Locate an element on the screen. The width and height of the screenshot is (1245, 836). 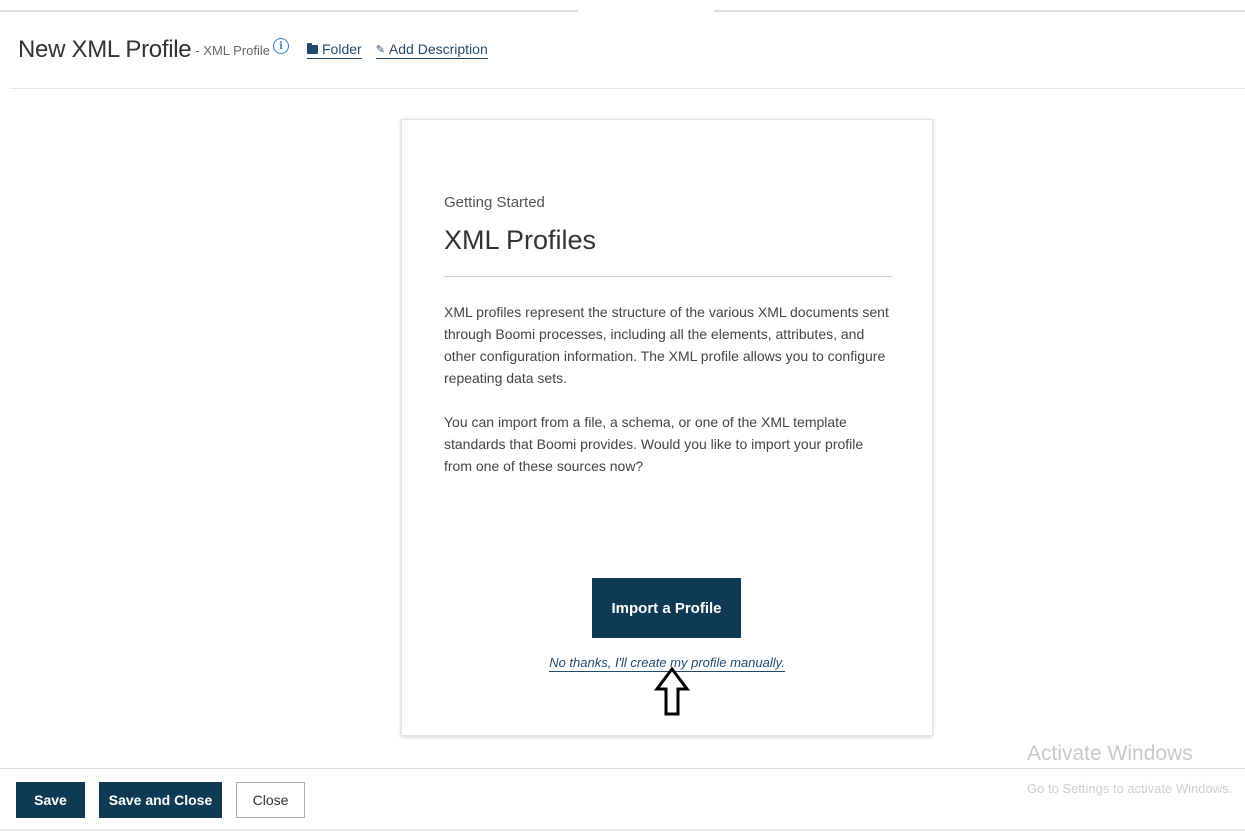
tab-line-right is located at coordinates (979, 11).